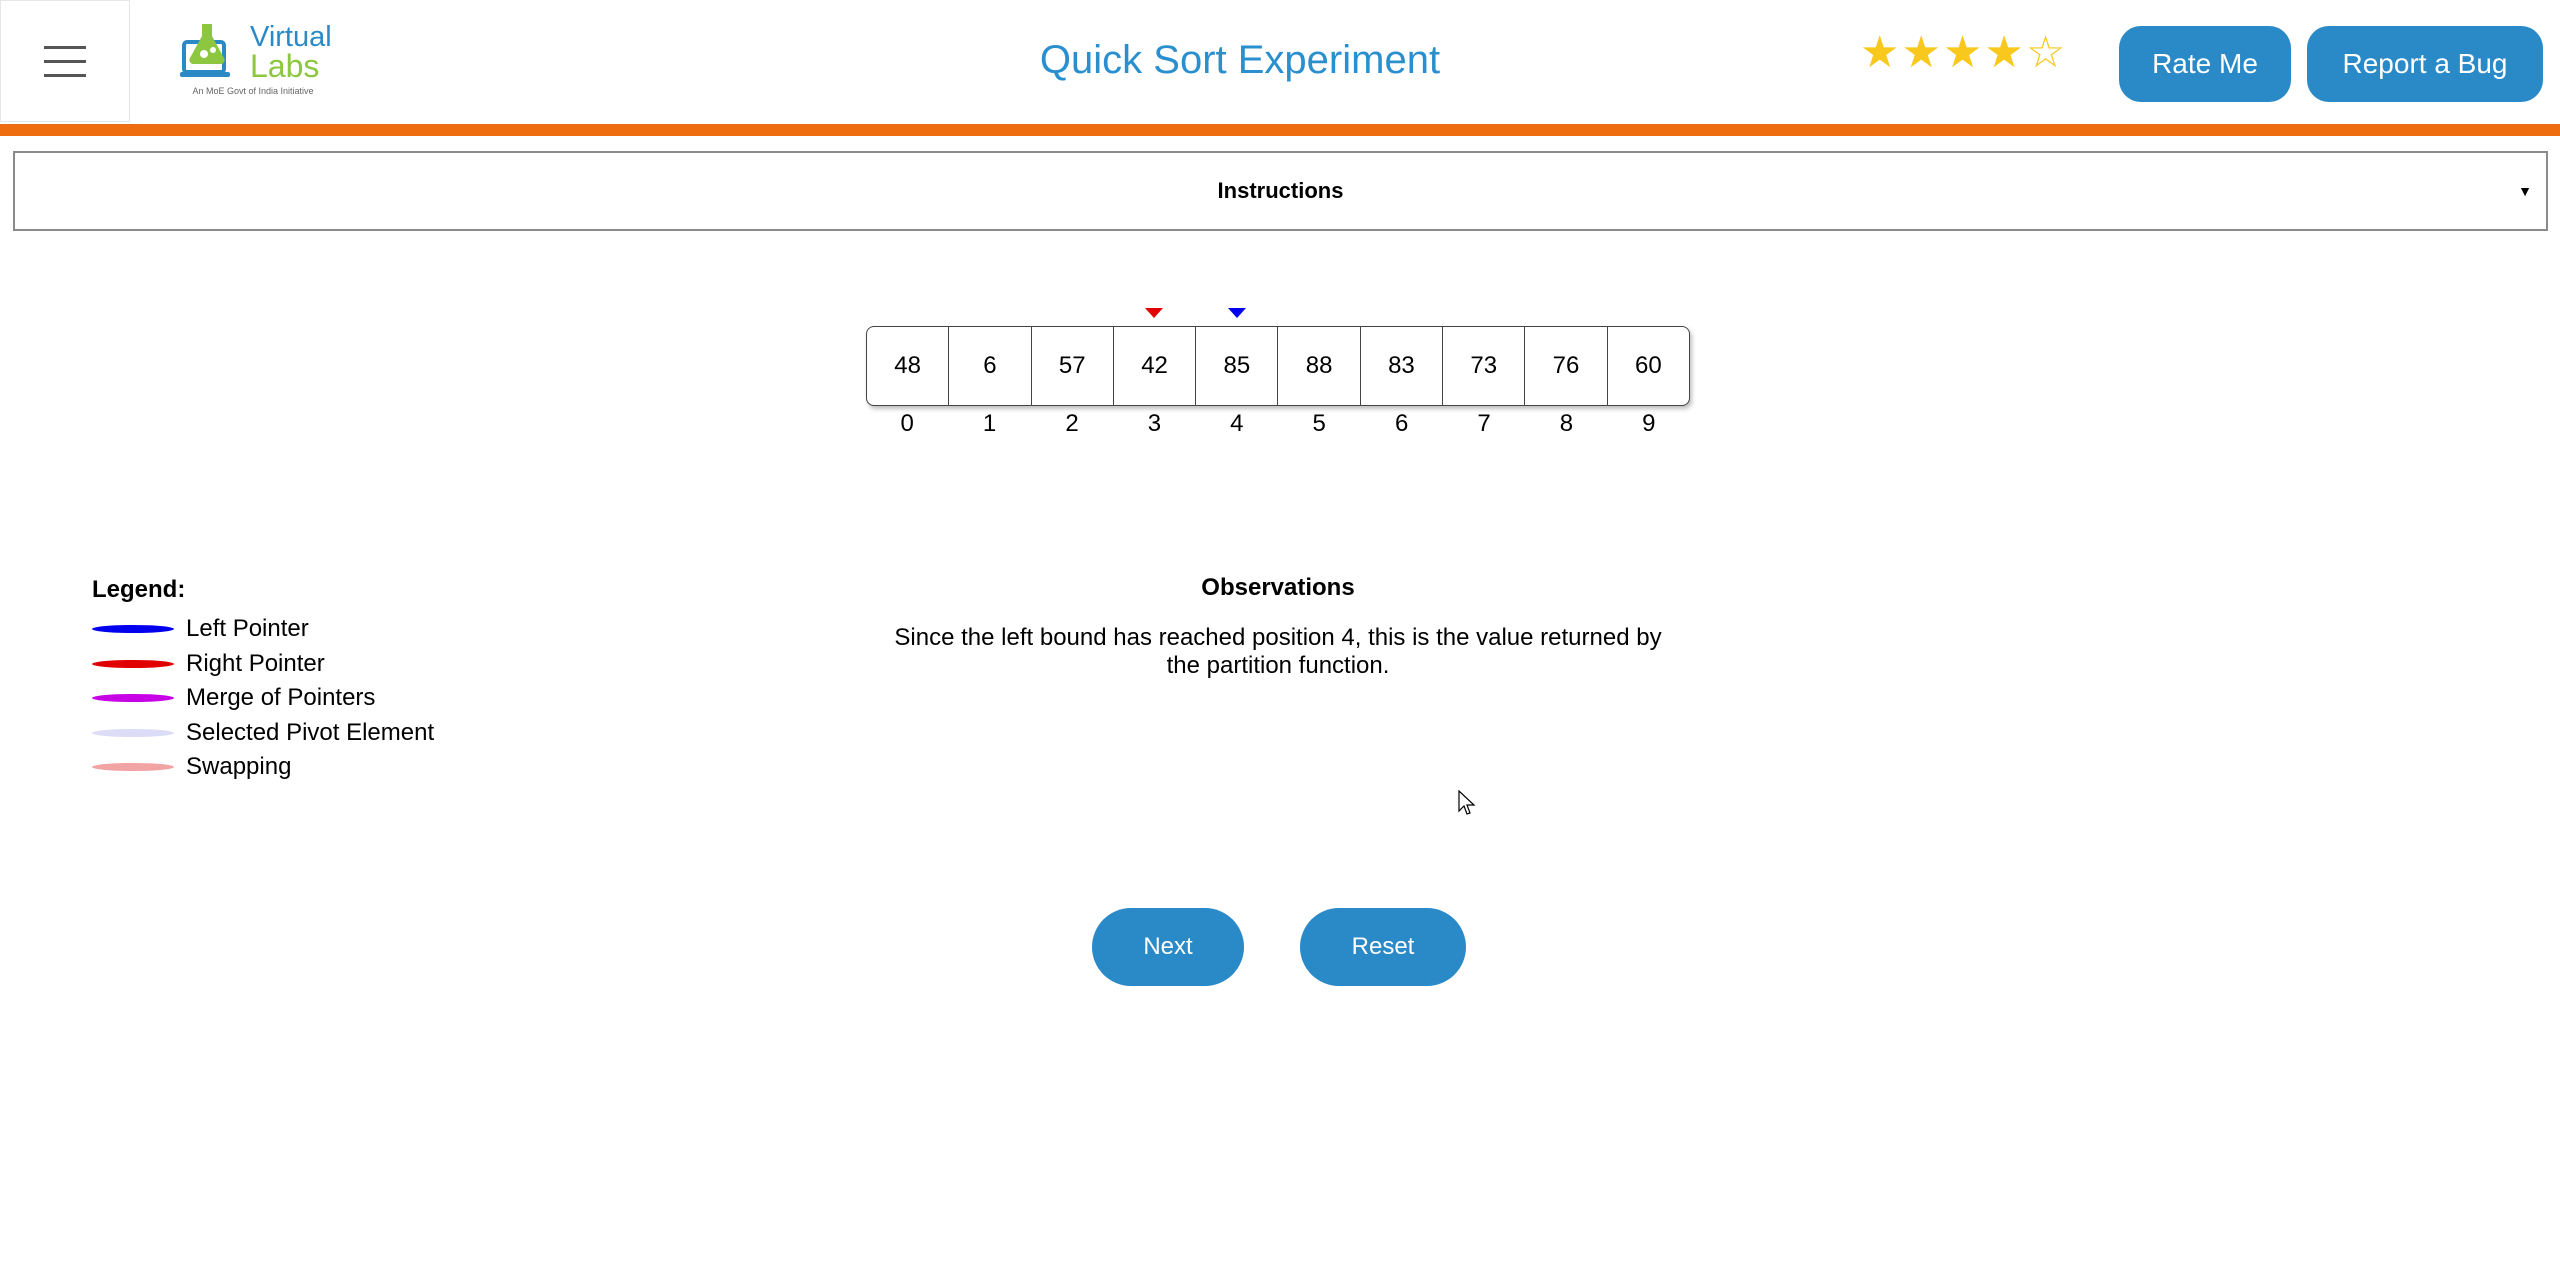  What do you see at coordinates (1566, 423) in the screenshot?
I see `array-index-label: 8` at bounding box center [1566, 423].